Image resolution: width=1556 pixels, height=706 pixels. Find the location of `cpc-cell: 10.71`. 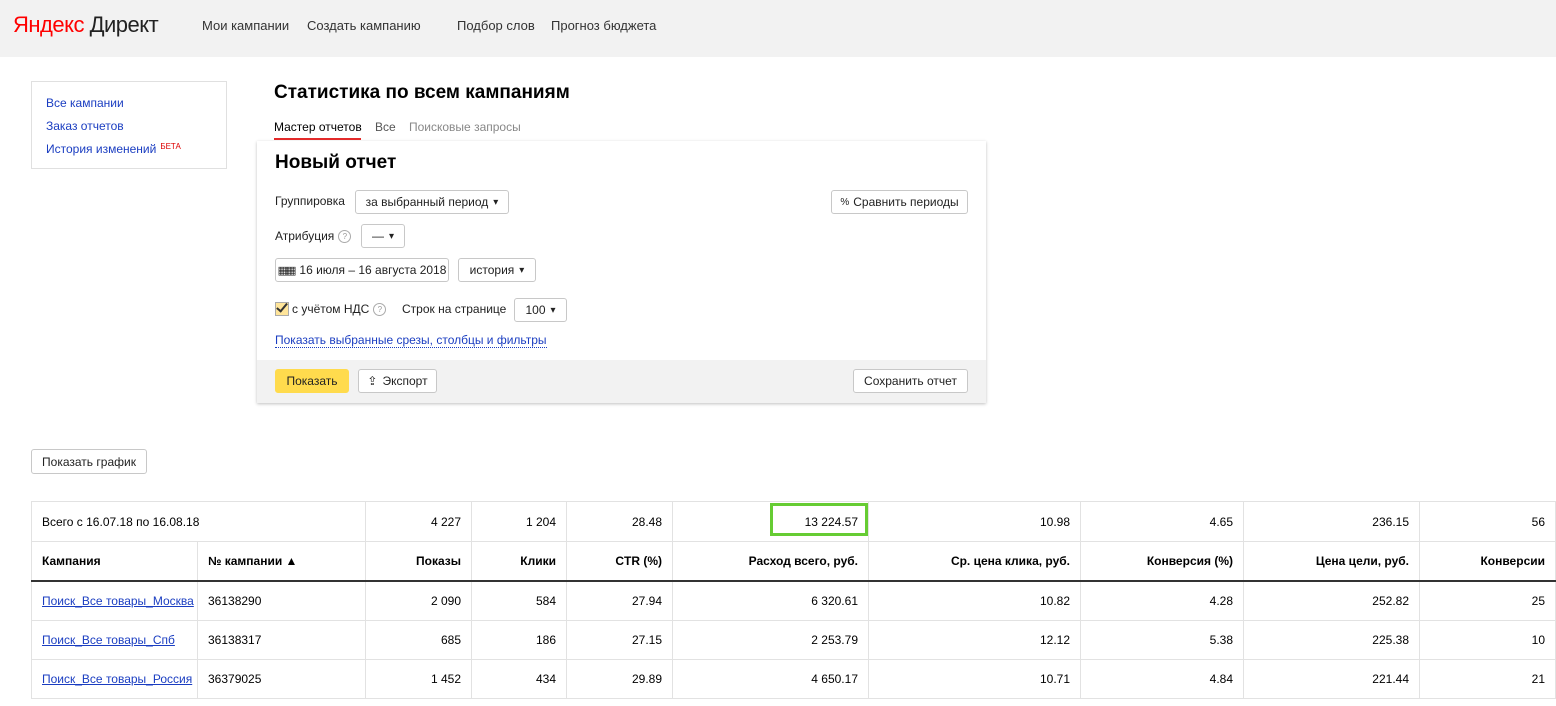

cpc-cell: 10.71 is located at coordinates (974, 679).